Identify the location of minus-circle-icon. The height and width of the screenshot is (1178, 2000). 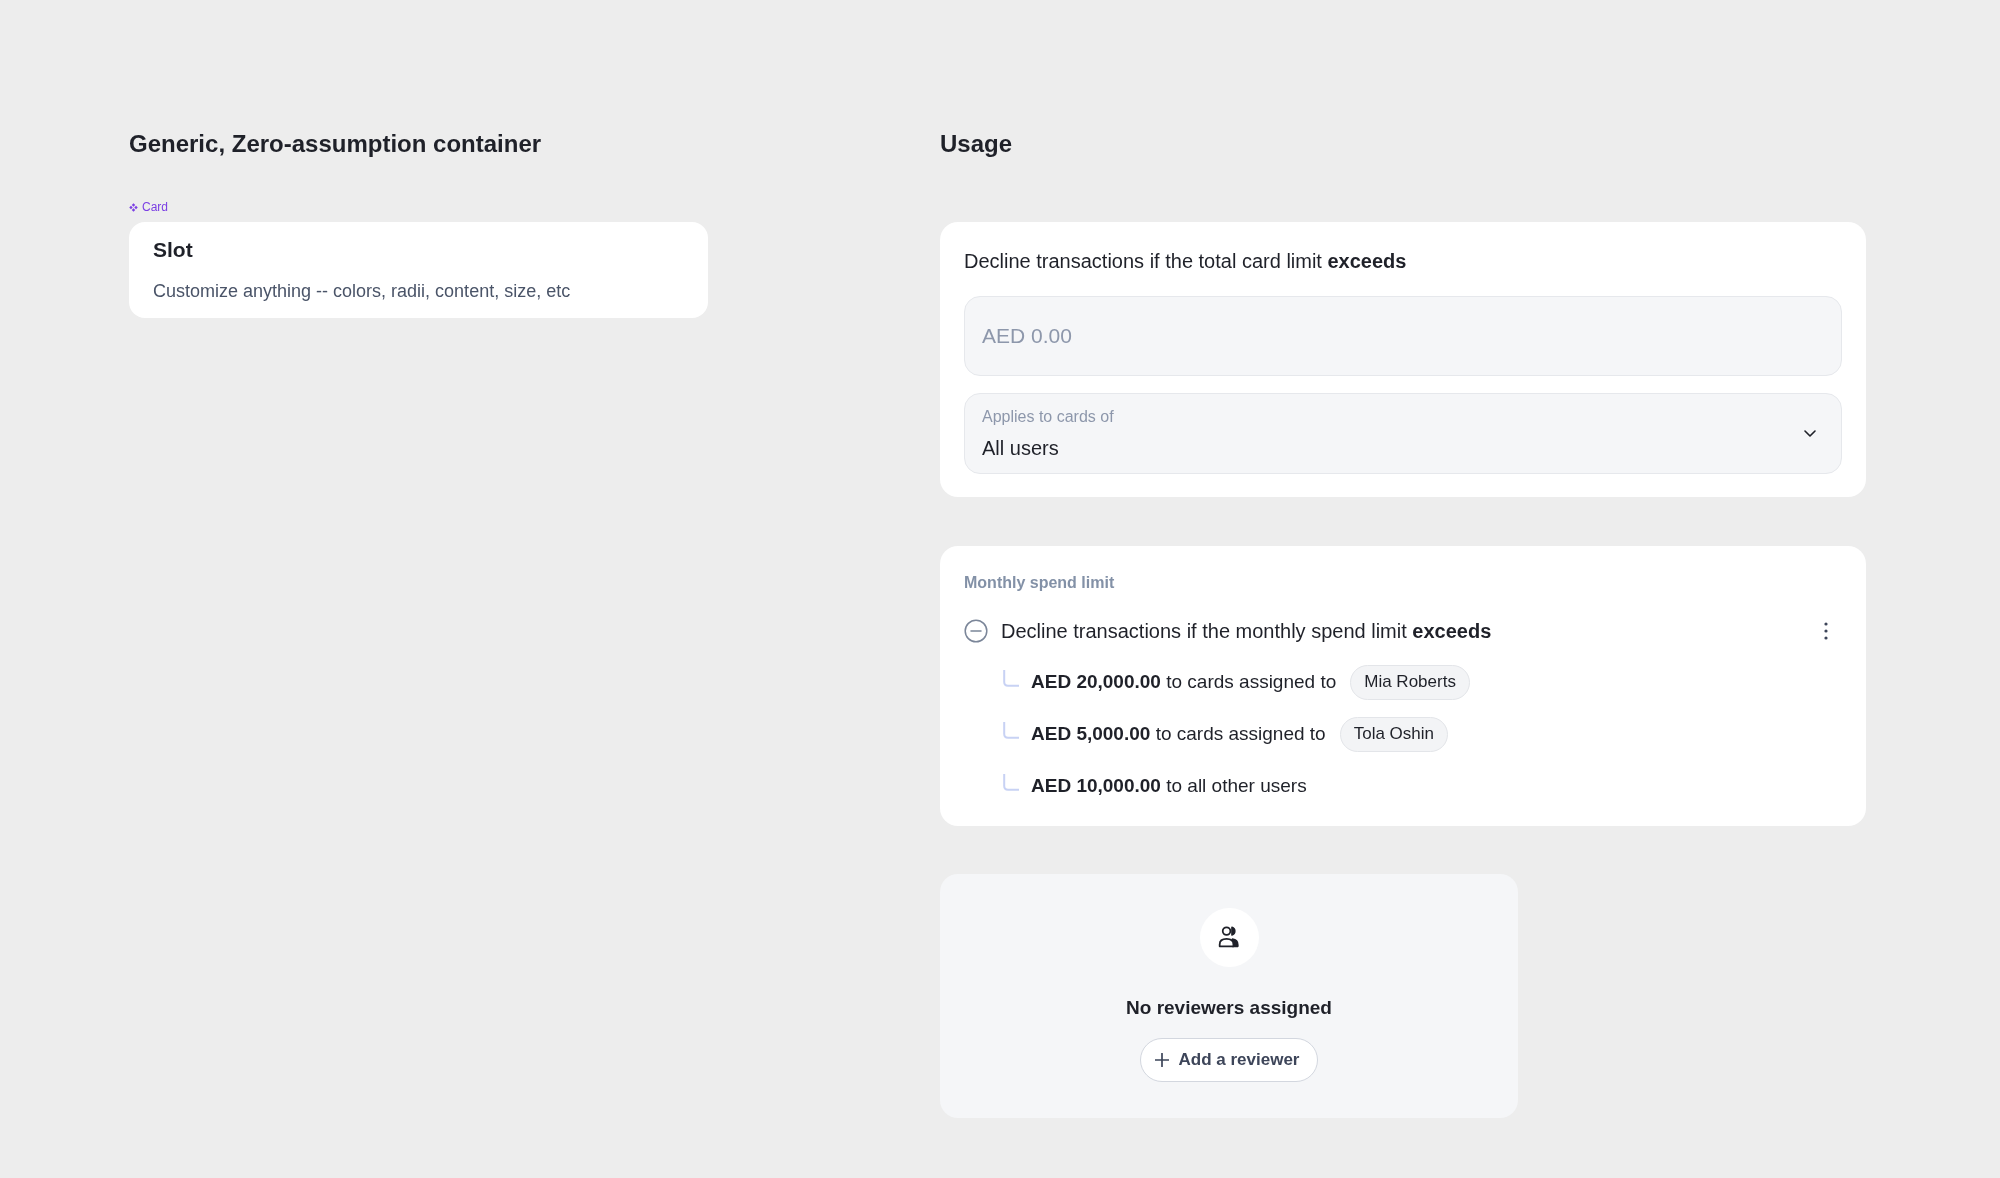
(976, 631).